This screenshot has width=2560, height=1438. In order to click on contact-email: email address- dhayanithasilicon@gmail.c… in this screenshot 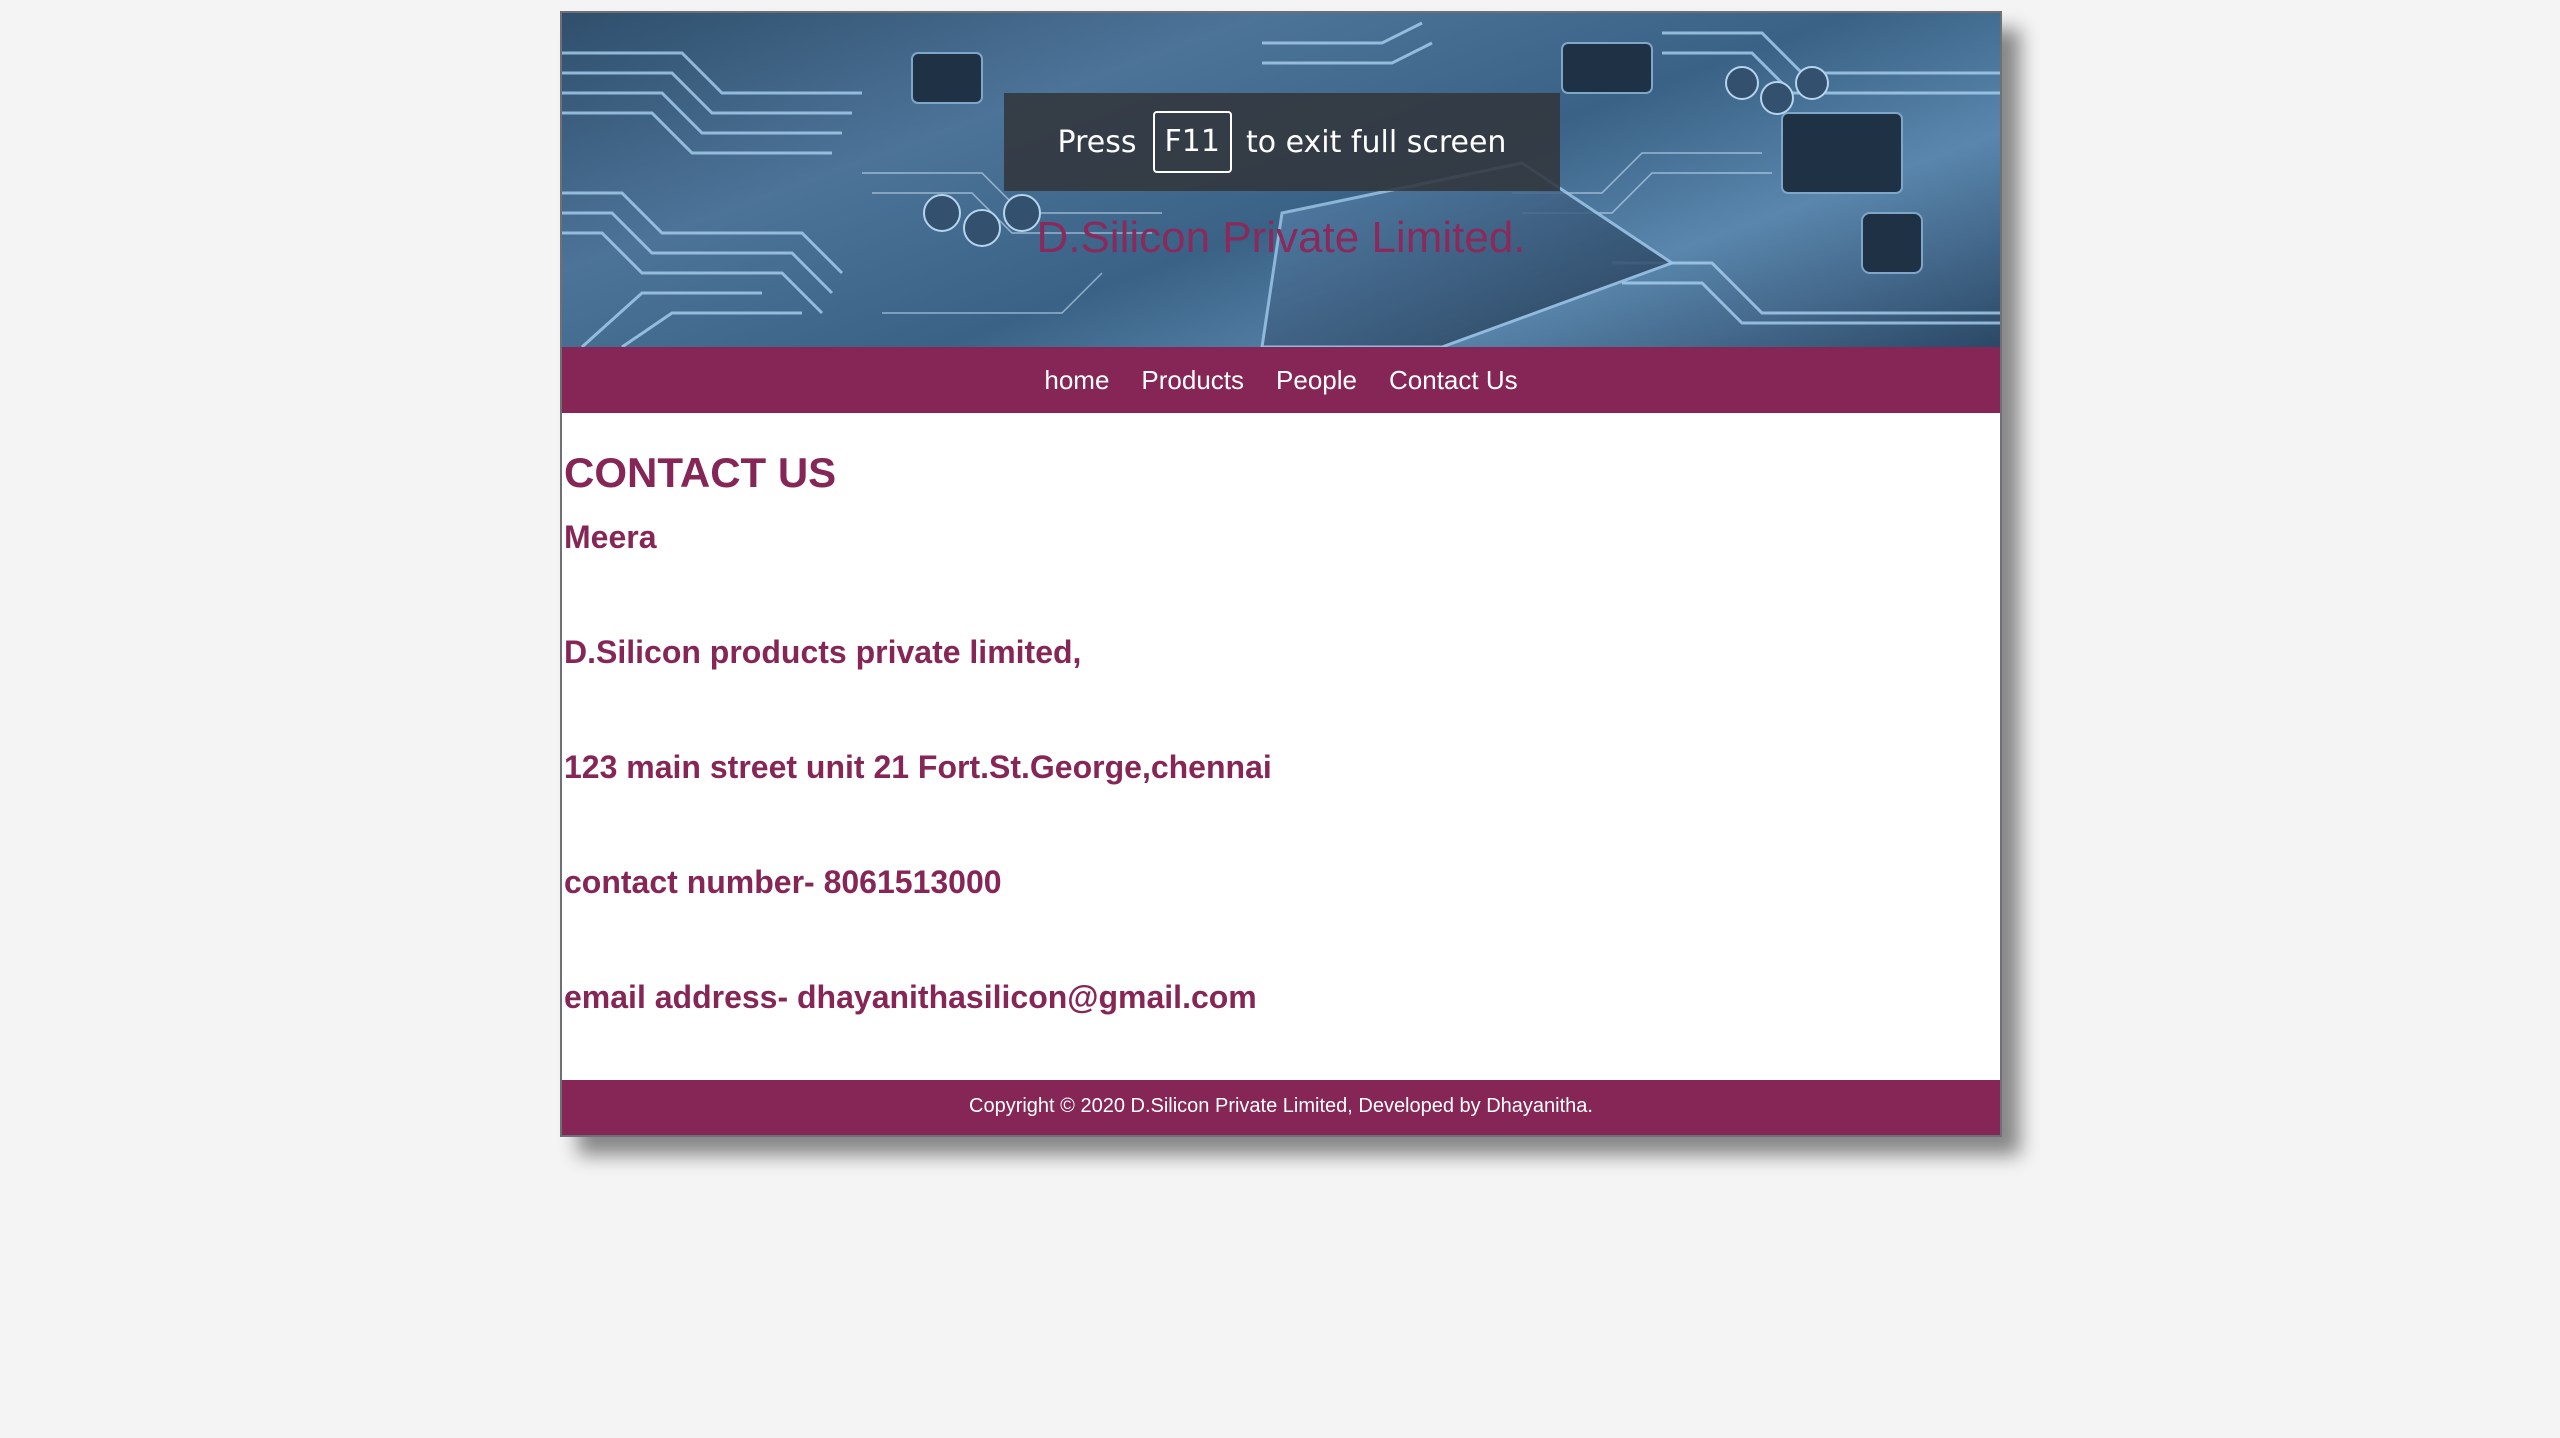, I will do `click(910, 997)`.